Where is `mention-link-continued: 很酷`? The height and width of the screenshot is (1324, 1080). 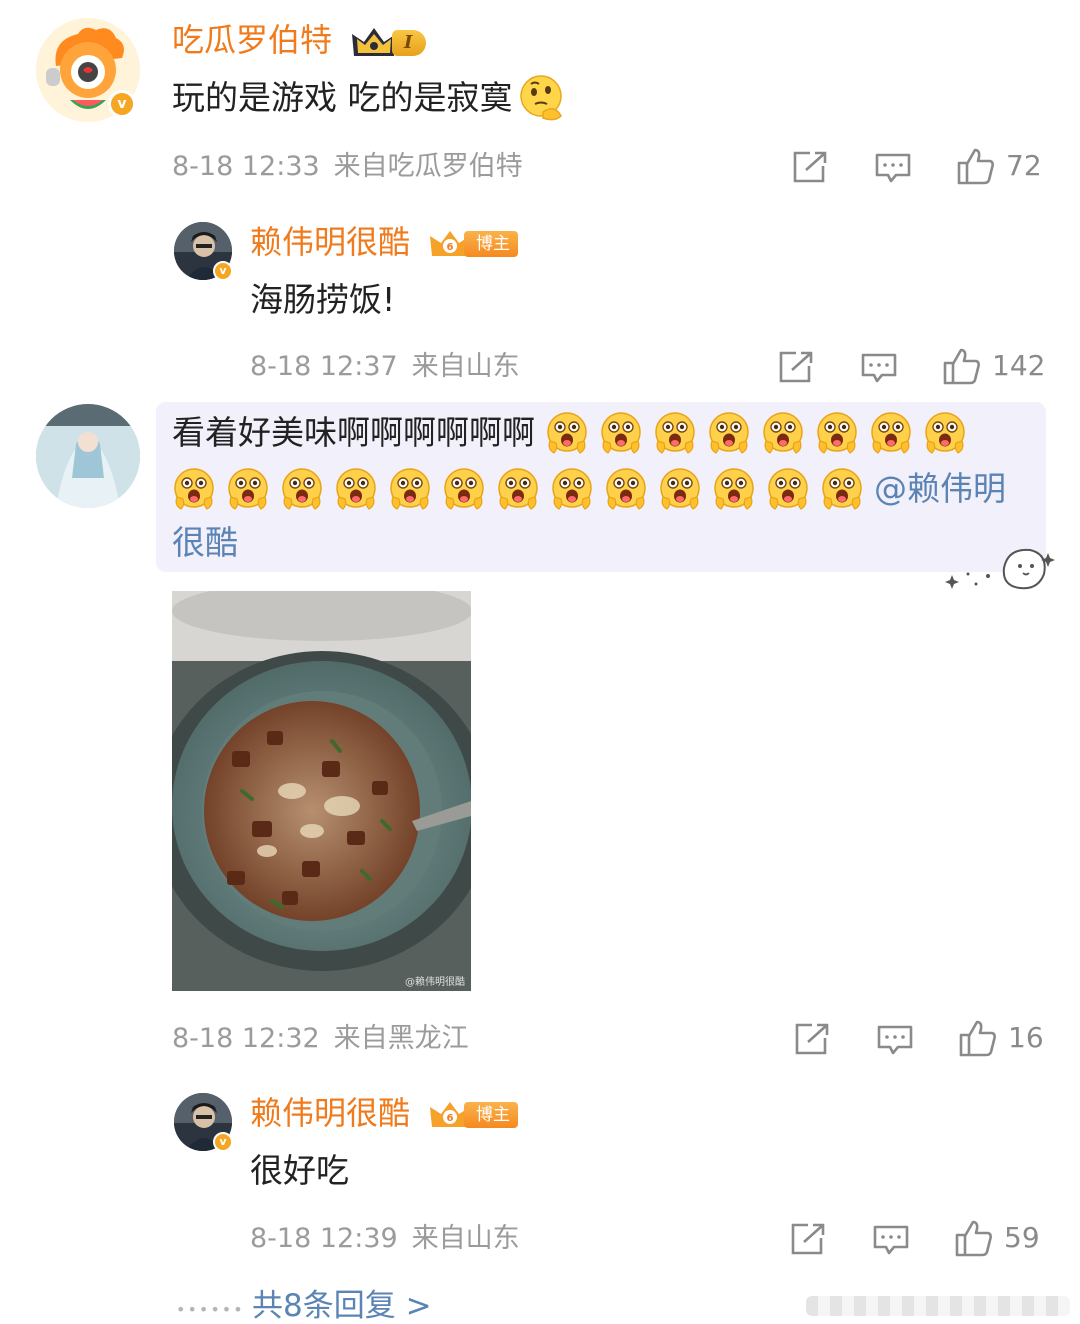 mention-link-continued: 很酷 is located at coordinates (205, 543).